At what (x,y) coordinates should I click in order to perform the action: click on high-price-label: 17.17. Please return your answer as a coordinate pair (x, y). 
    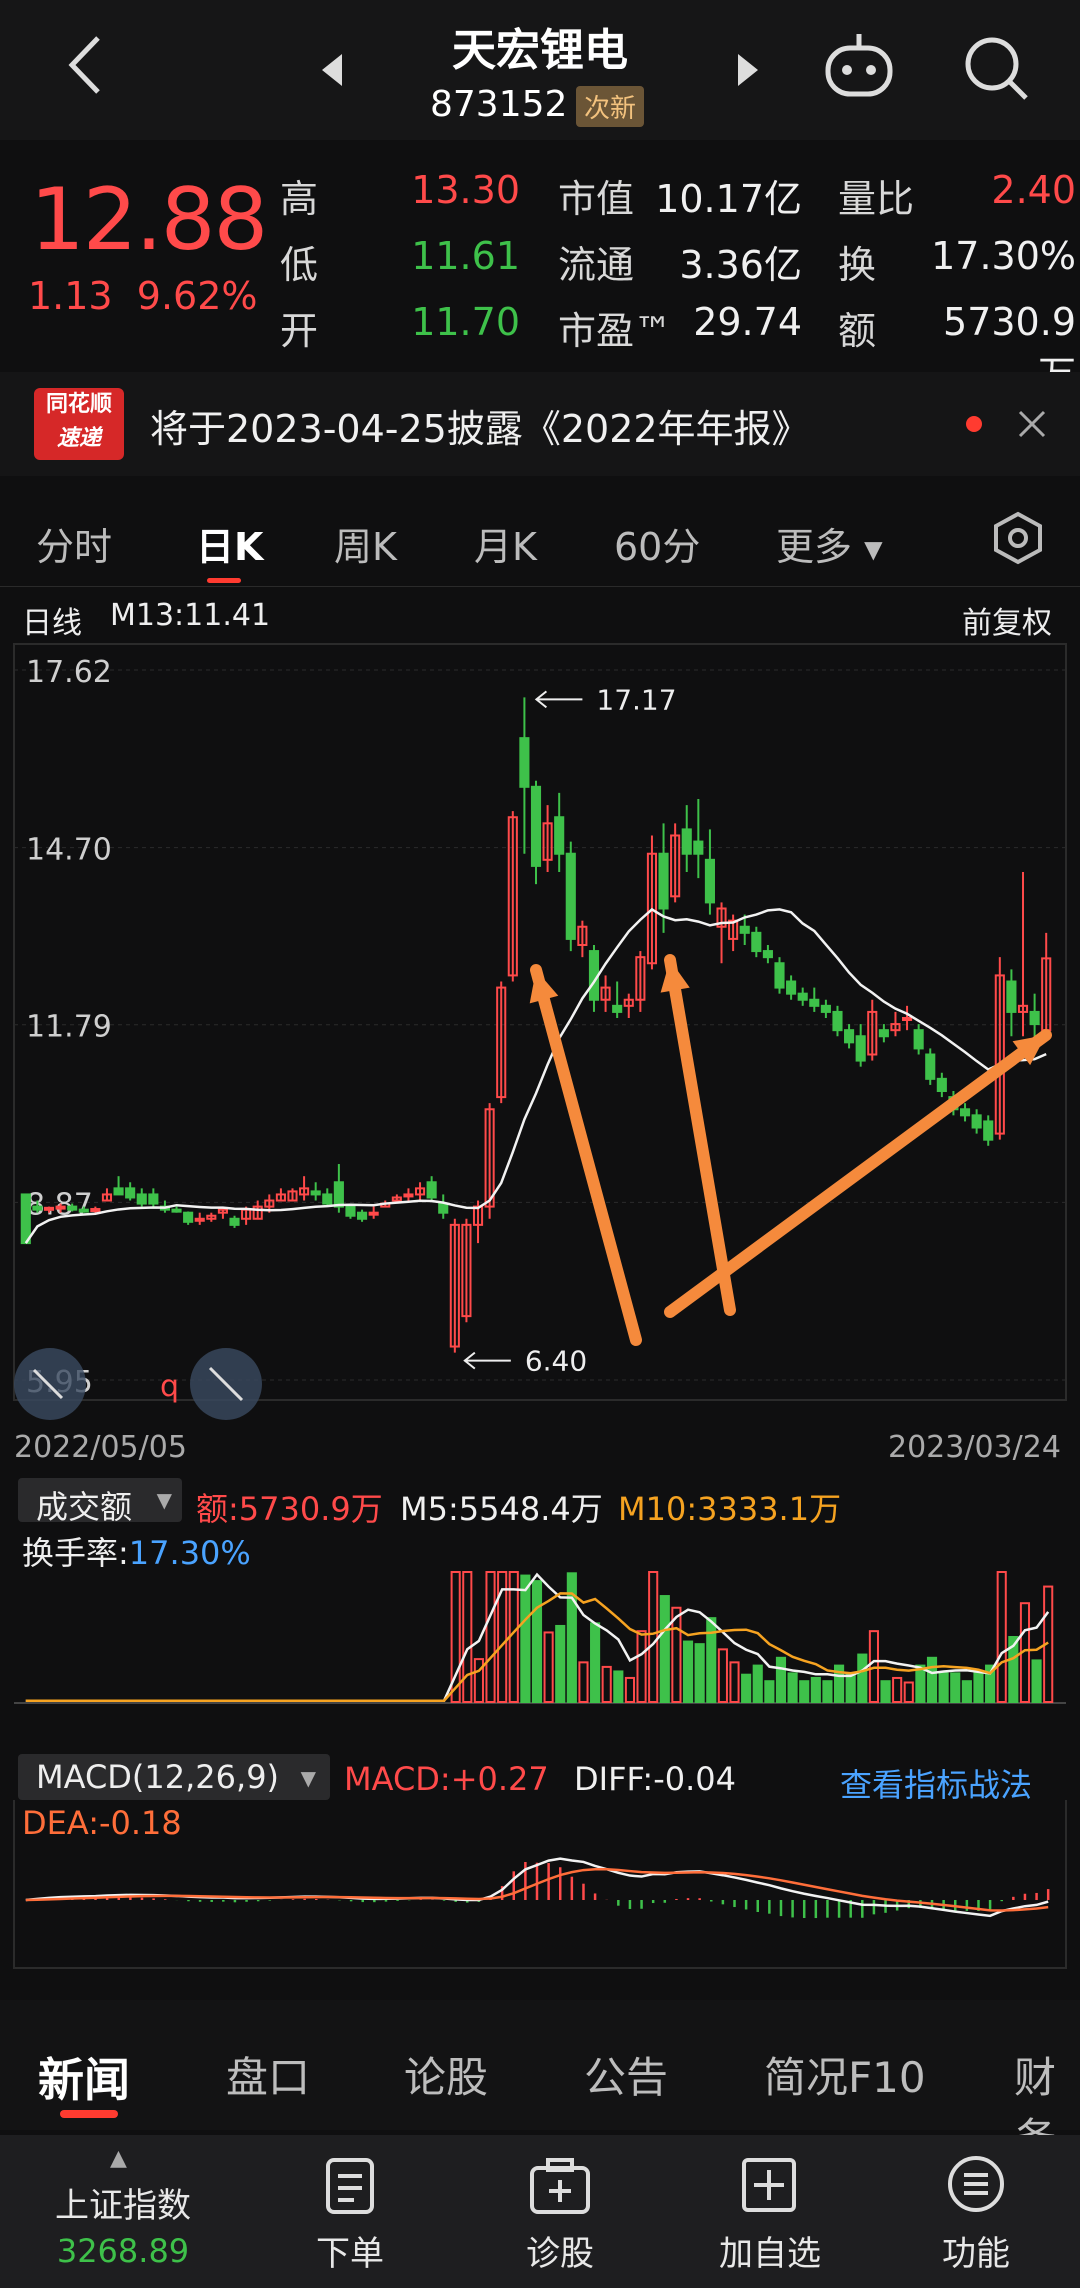
    Looking at the image, I should click on (636, 699).